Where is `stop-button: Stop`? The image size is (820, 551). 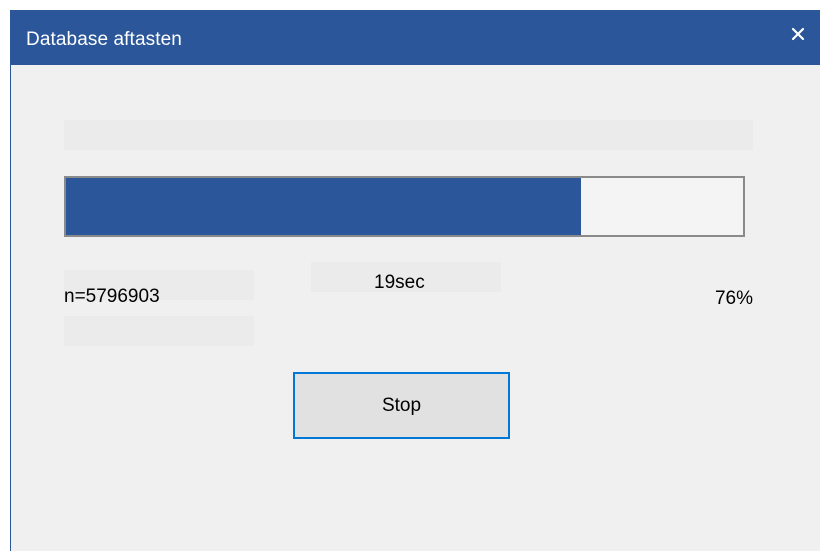
stop-button: Stop is located at coordinates (401, 405).